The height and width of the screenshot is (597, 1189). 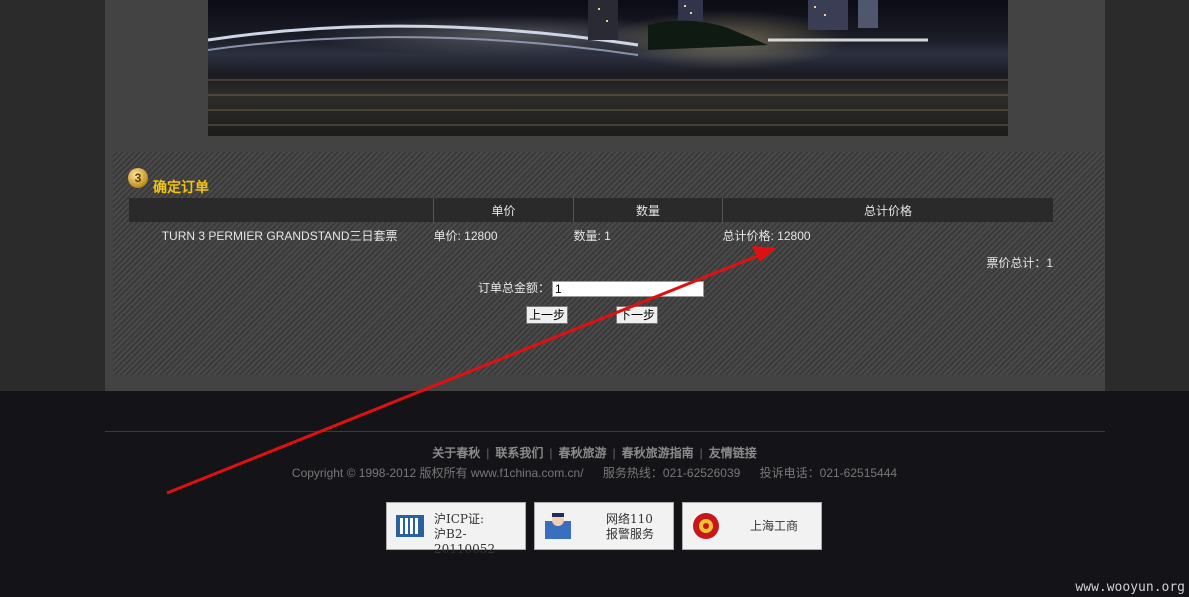 I want to click on footer-link-travel: 春秋旅游, so click(x=582, y=453).